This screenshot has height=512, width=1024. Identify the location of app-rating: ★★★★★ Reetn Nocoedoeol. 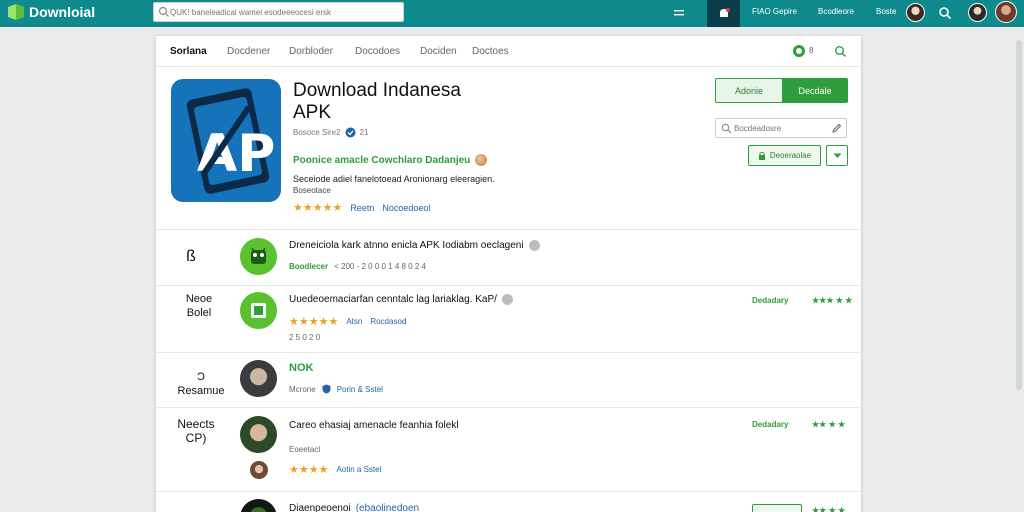
(361, 207).